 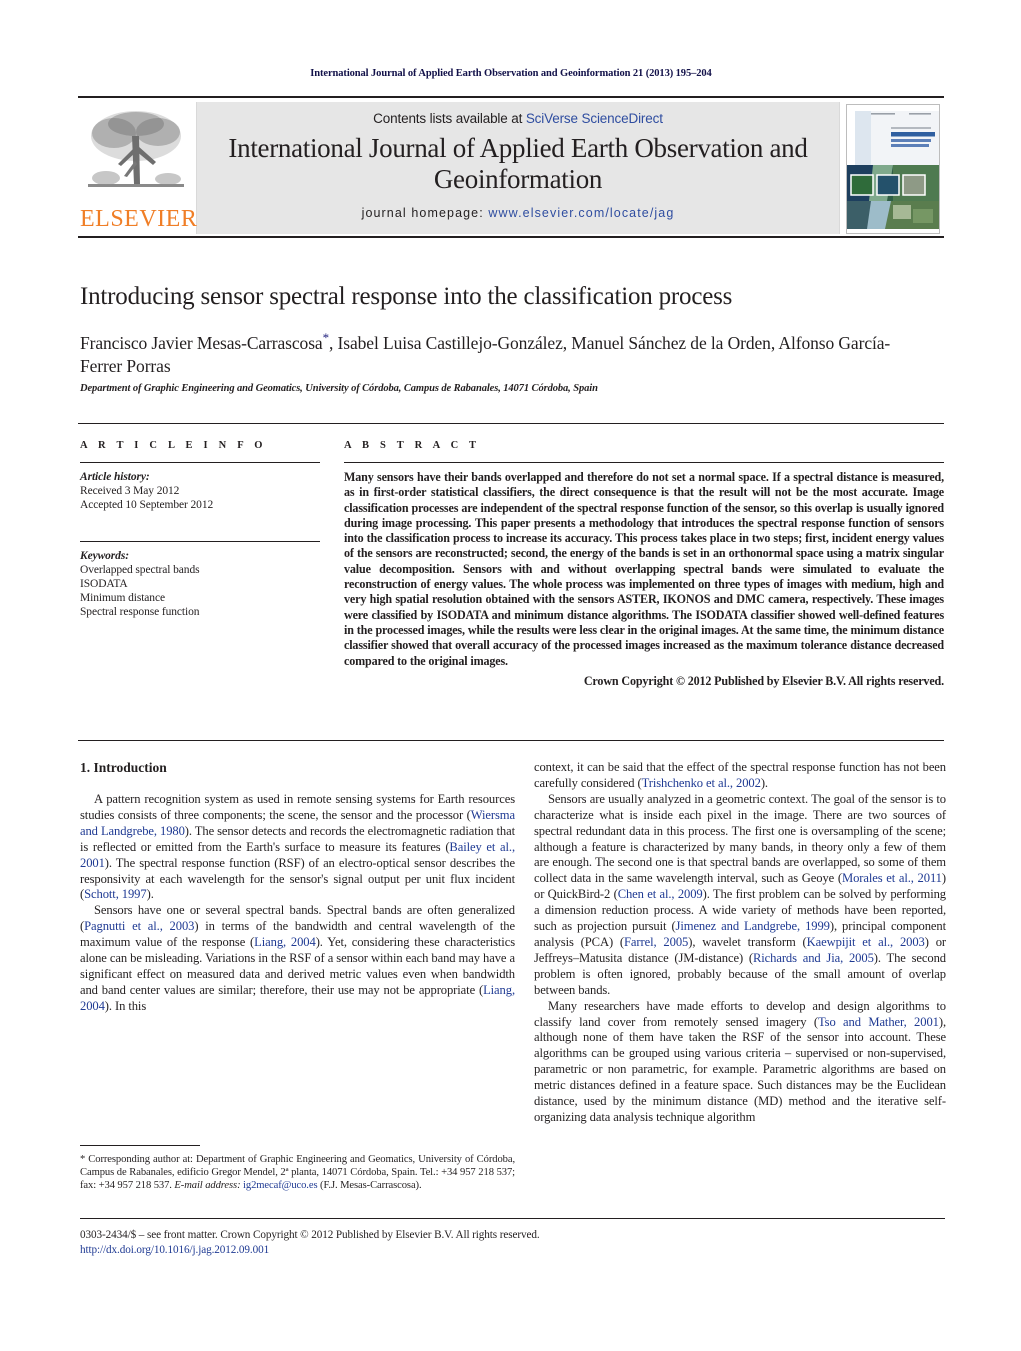 I want to click on email-address-link: ig2mecaf@uco.es, so click(x=279, y=1185).